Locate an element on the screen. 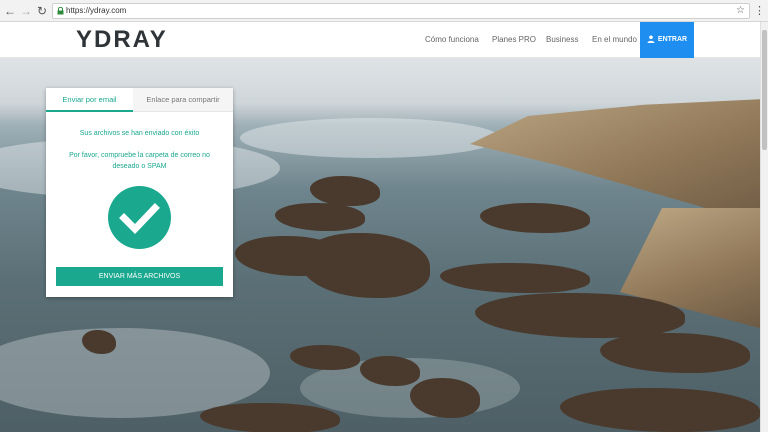  login-label: ENTRAR is located at coordinates (672, 39).